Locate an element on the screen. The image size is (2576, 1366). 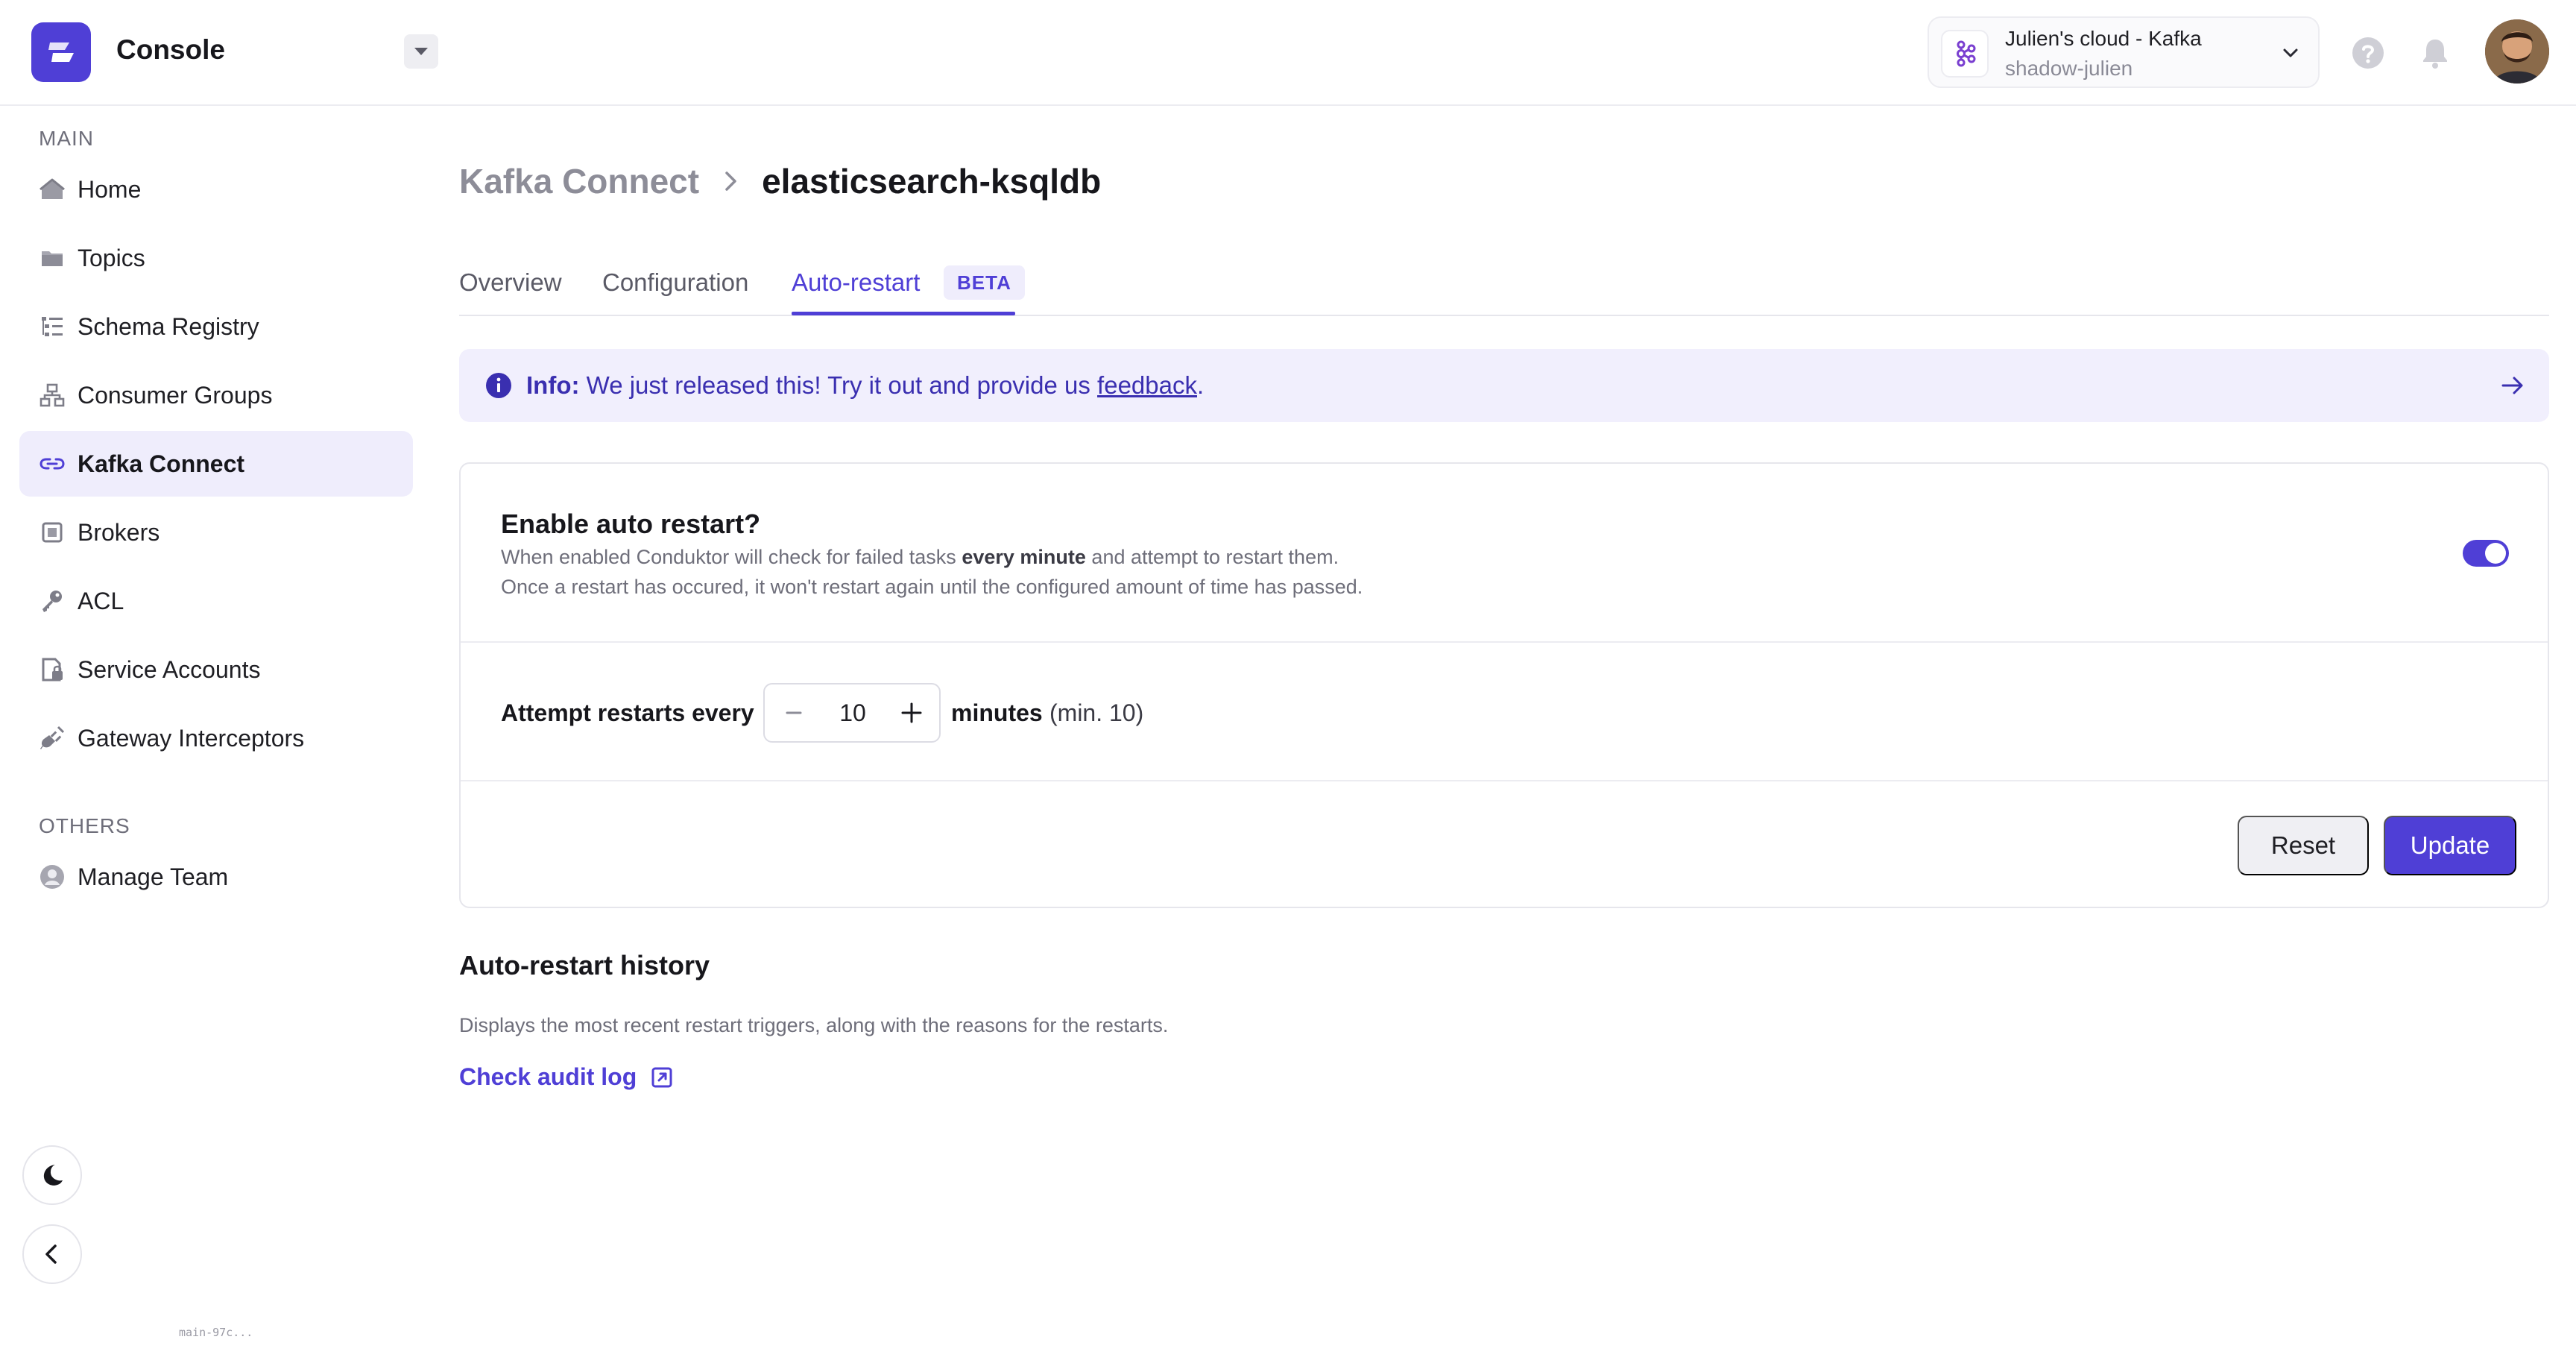
info-icon is located at coordinates (499, 385).